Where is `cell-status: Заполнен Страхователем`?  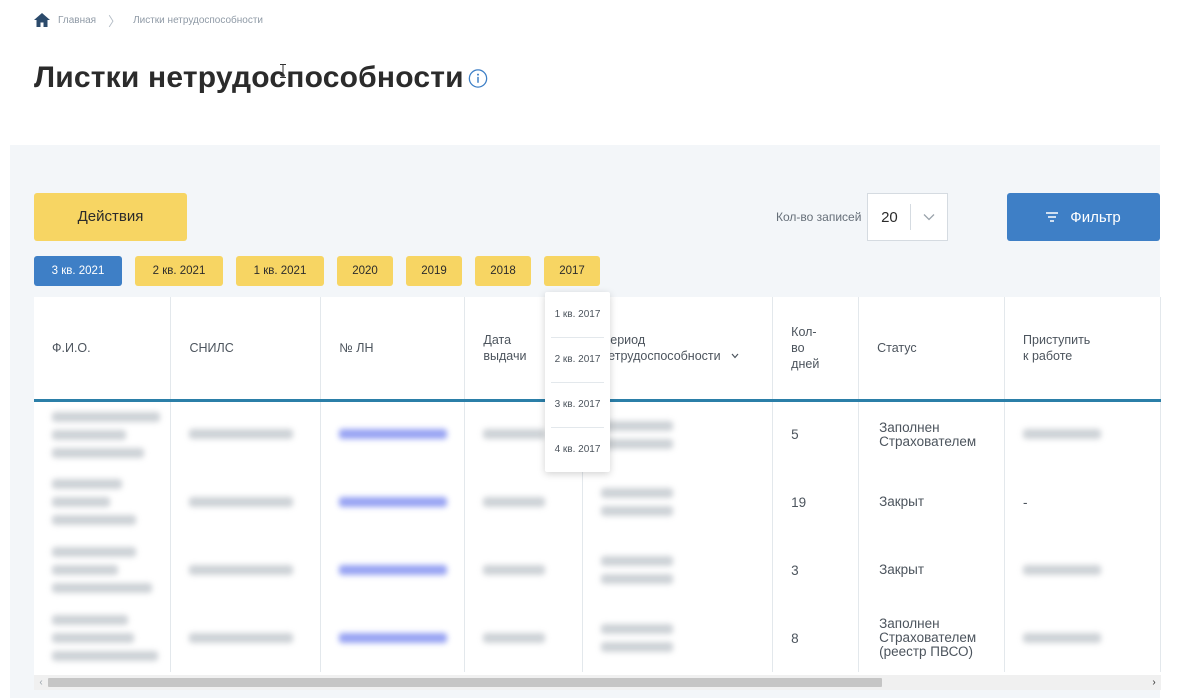 cell-status: Заполнен Страхователем is located at coordinates (932, 434).